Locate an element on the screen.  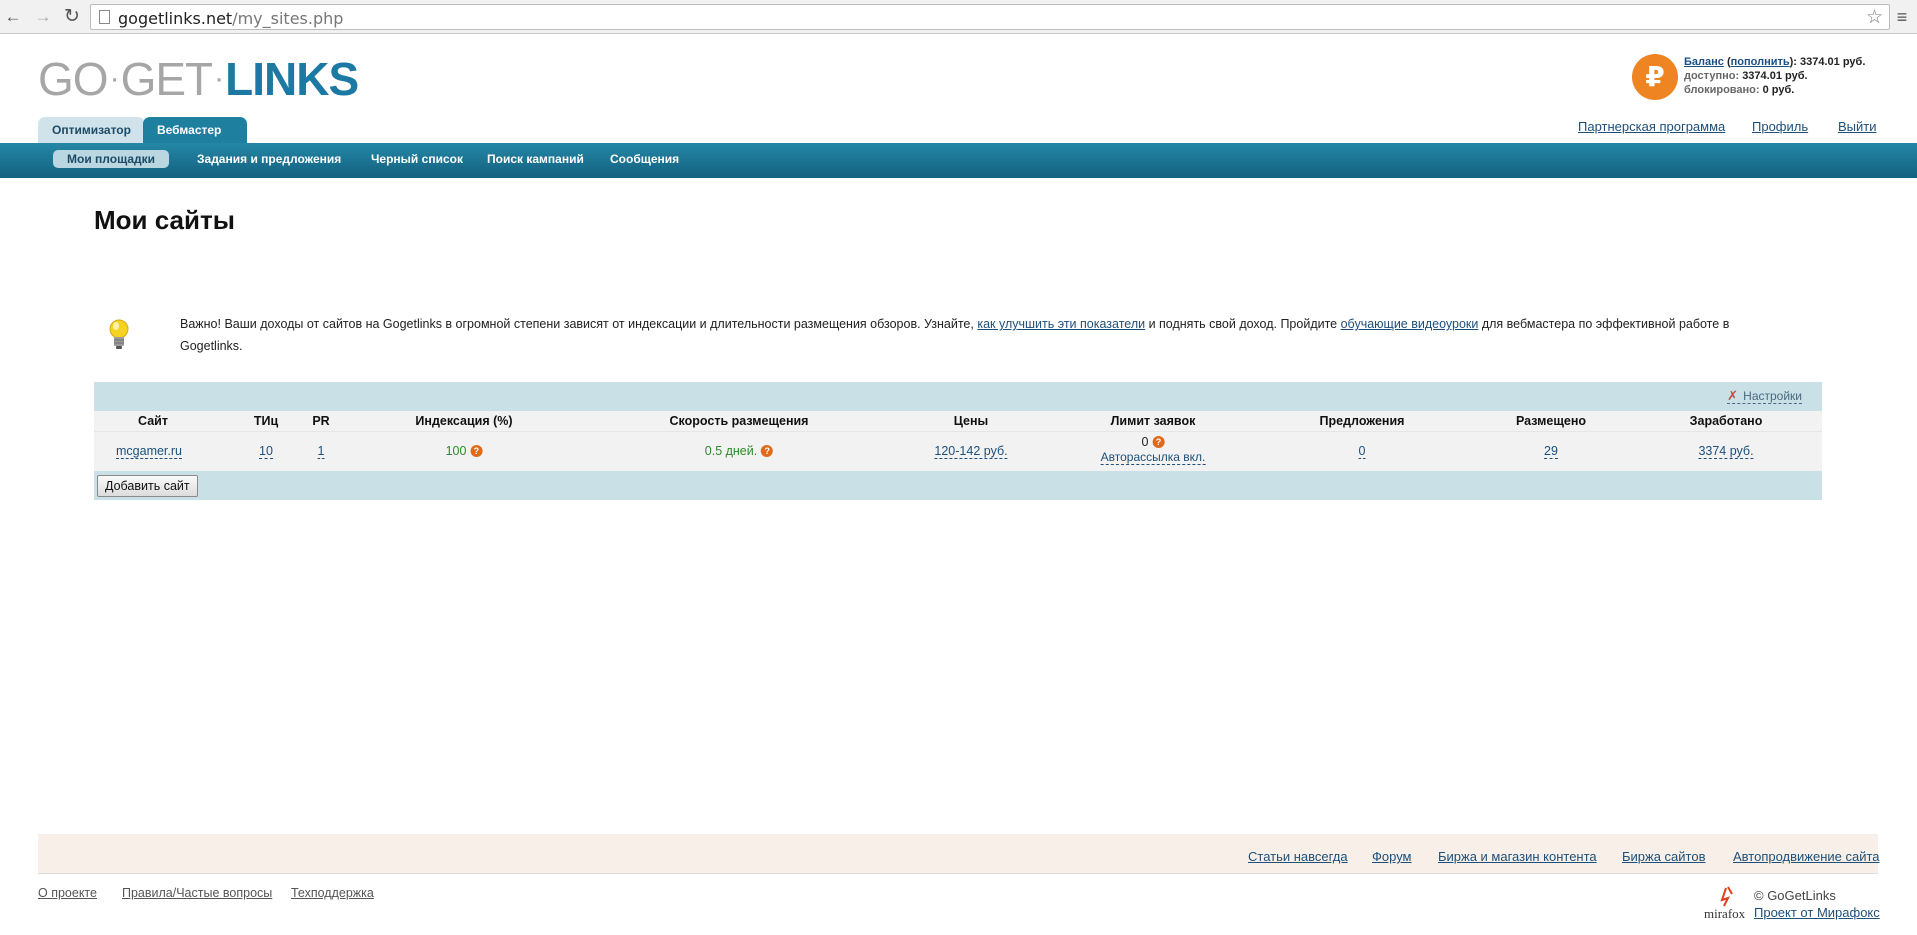
ruble-icon: ₽ is located at coordinates (1655, 77).